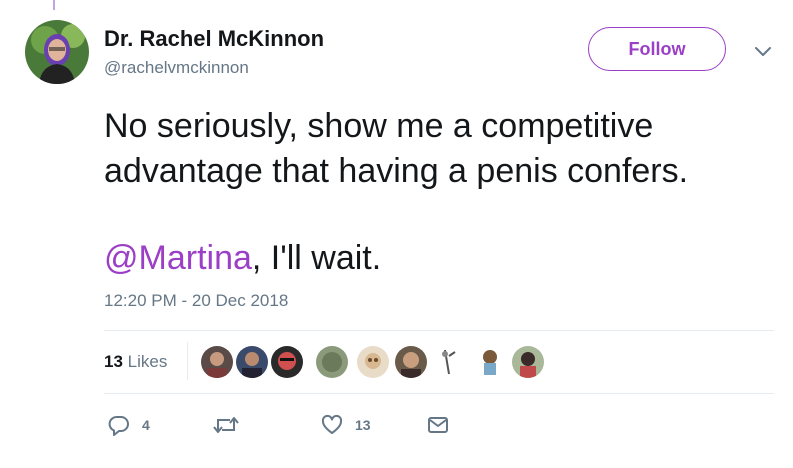 The image size is (793, 468). What do you see at coordinates (316, 258) in the screenshot?
I see `tweet-line-3-rest: , I'll wait.` at bounding box center [316, 258].